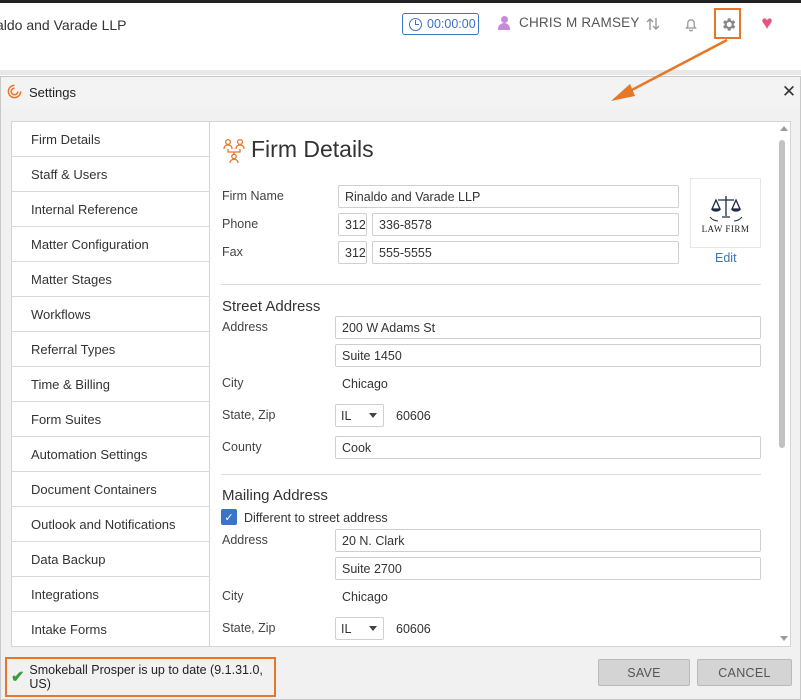 The height and width of the screenshot is (700, 801). What do you see at coordinates (89, 454) in the screenshot?
I see `sidebar-item-label: Automation Settings` at bounding box center [89, 454].